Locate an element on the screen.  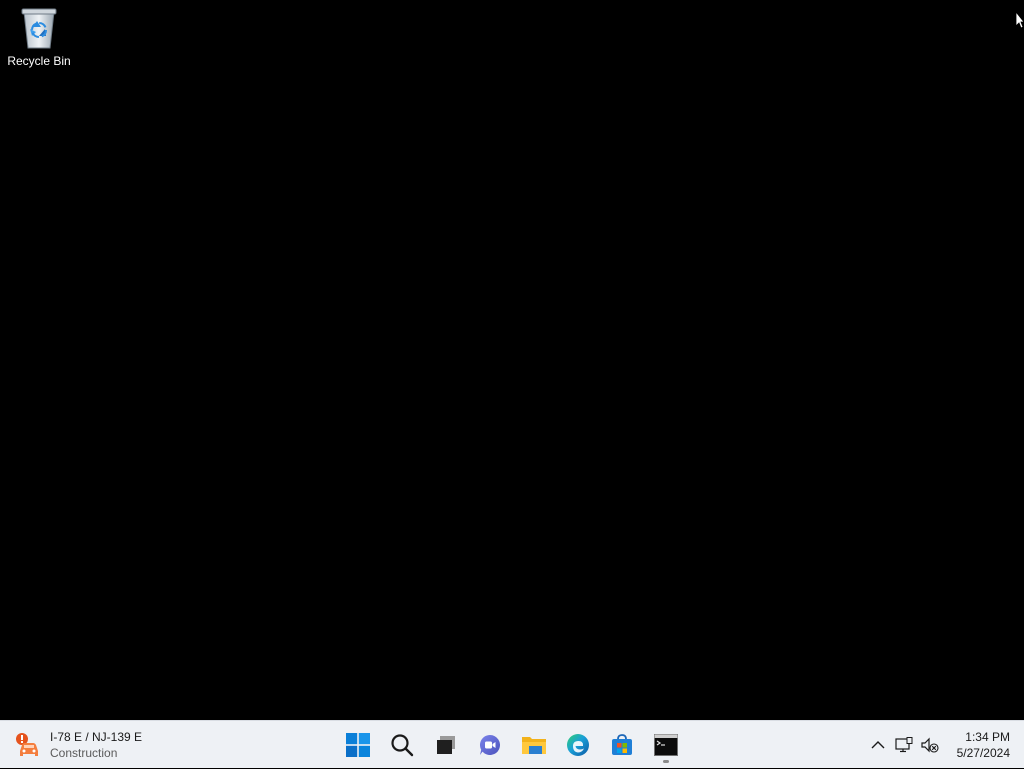
weather-traffic-widget: I-78 E / NJ-139 E Construction is located at coordinates (78, 745).